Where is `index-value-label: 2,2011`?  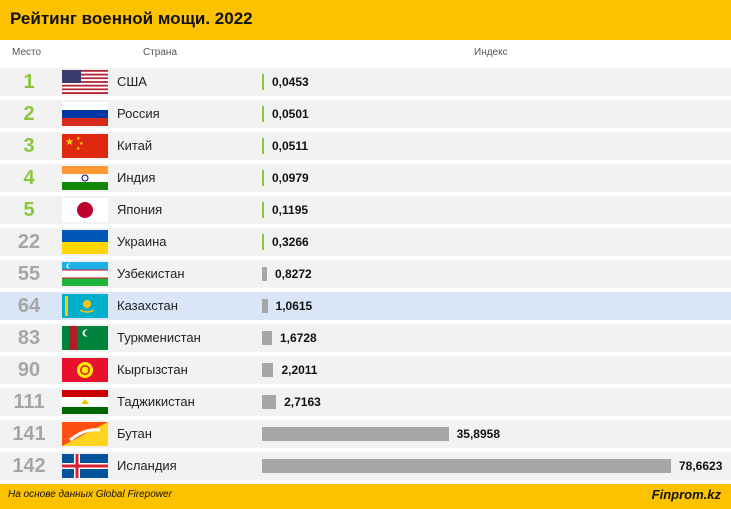
index-value-label: 2,2011 is located at coordinates (299, 370).